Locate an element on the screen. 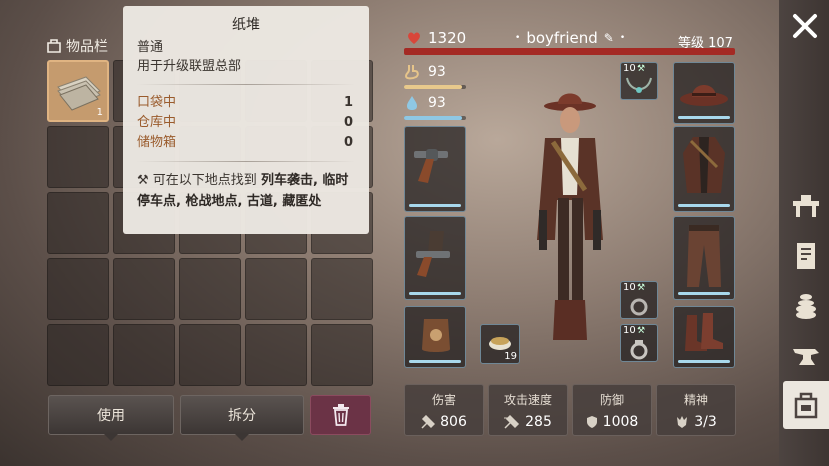 Image resolution: width=829 pixels, height=466 pixels. backpack-icon is located at coordinates (54, 46).